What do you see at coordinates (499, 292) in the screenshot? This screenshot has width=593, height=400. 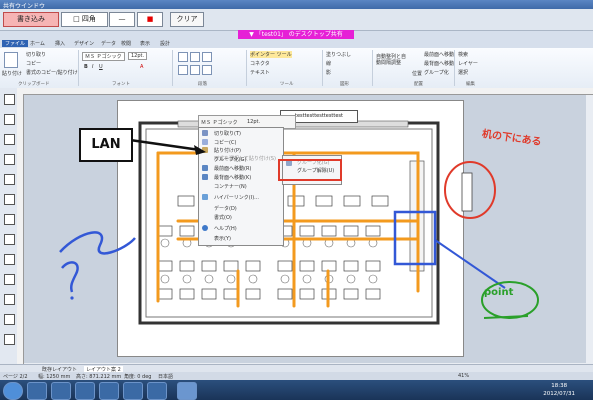 I see `point-label: point` at bounding box center [499, 292].